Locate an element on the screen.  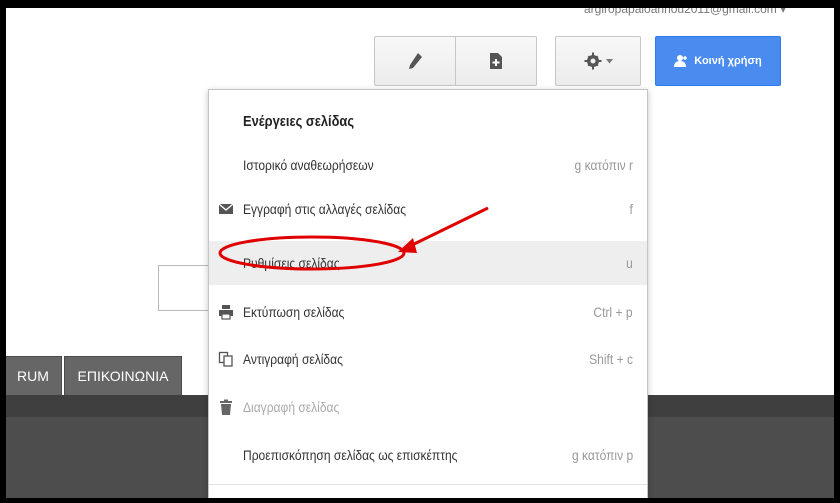
account-email: argiropapaioannou2011@gmail.com ▾ is located at coordinates (685, 12).